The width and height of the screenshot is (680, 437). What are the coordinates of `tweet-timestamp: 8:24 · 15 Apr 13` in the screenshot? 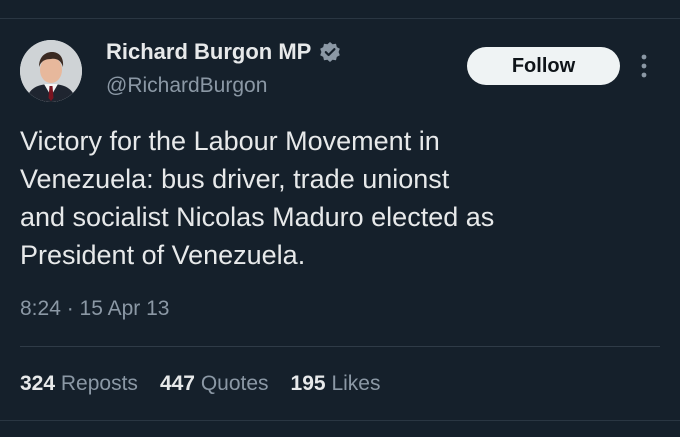 It's located at (94, 309).